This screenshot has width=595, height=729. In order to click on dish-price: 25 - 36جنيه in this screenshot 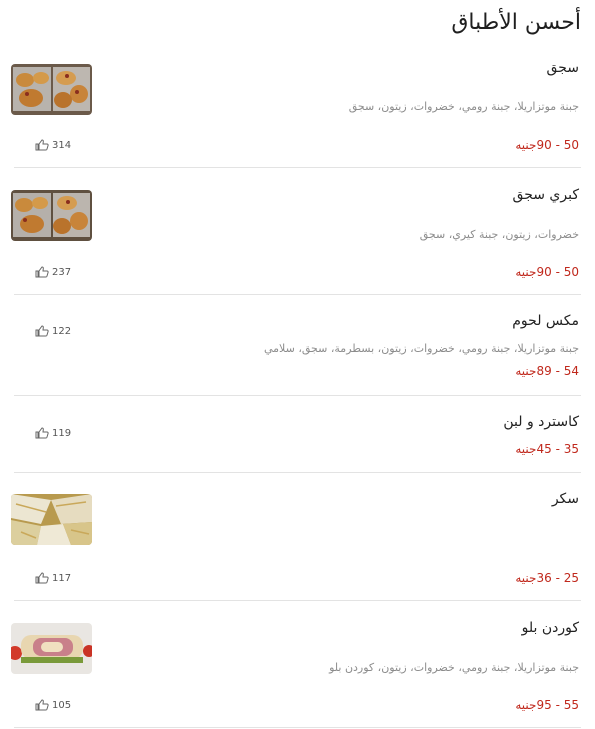, I will do `click(547, 578)`.